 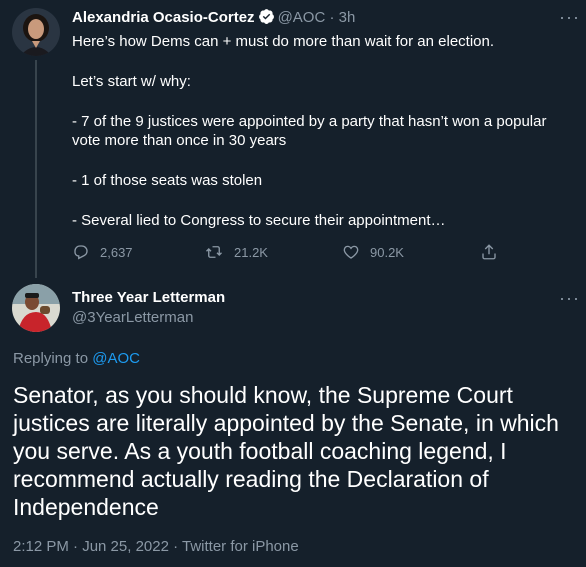 What do you see at coordinates (36, 169) in the screenshot?
I see `thread-connector-line` at bounding box center [36, 169].